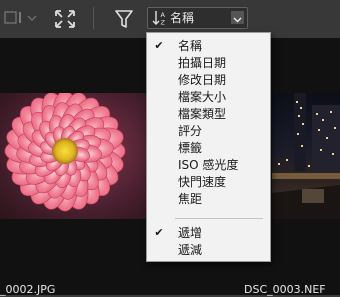 The image size is (340, 297). What do you see at coordinates (208, 114) in the screenshot?
I see `sort-option-file-type: 檔案類型` at bounding box center [208, 114].